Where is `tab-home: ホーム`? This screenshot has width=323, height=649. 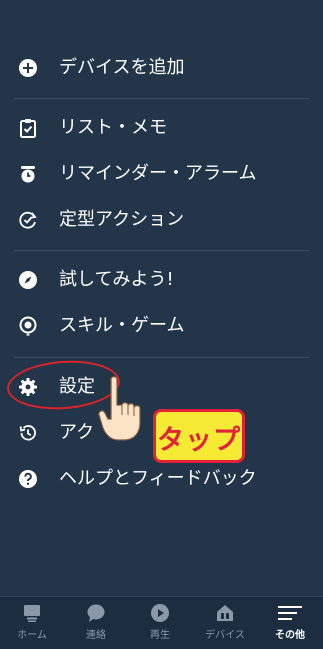 tab-home: ホーム is located at coordinates (32, 623).